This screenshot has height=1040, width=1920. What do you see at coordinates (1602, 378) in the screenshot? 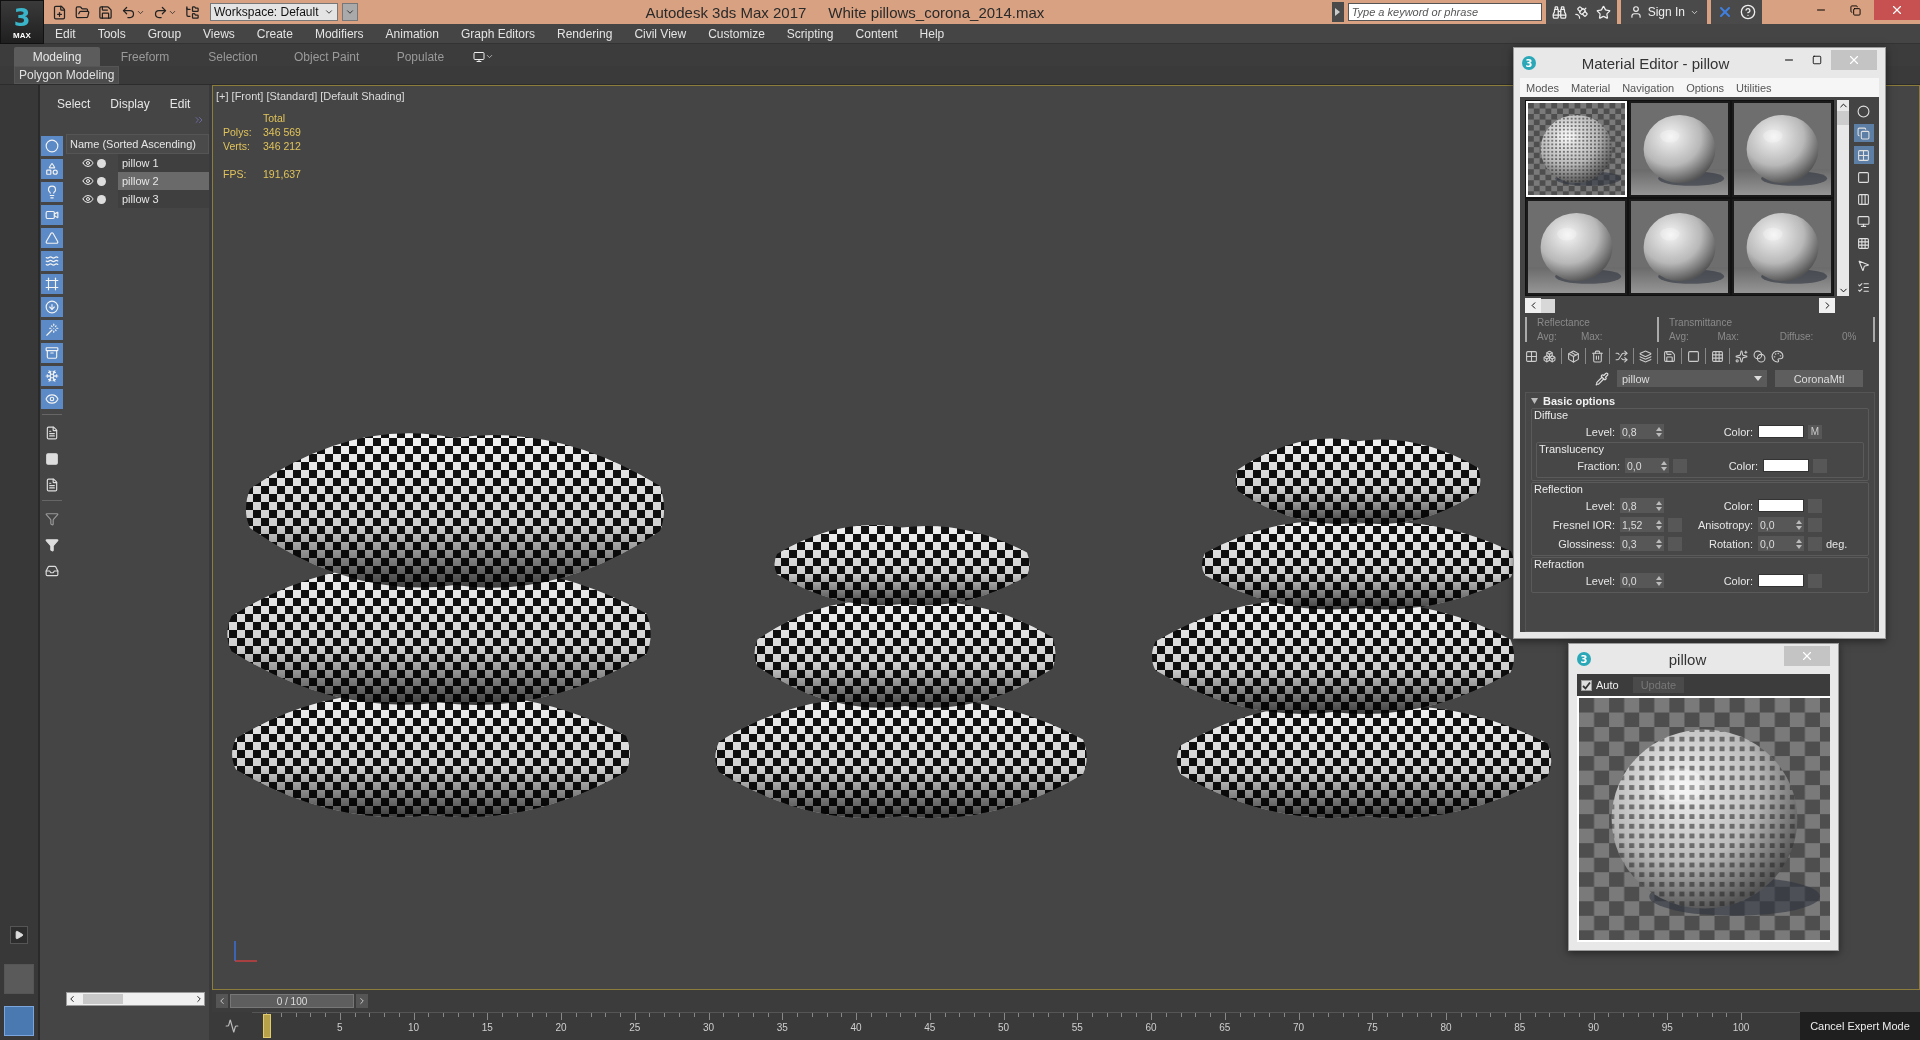
I see `eyedropper-icon` at bounding box center [1602, 378].